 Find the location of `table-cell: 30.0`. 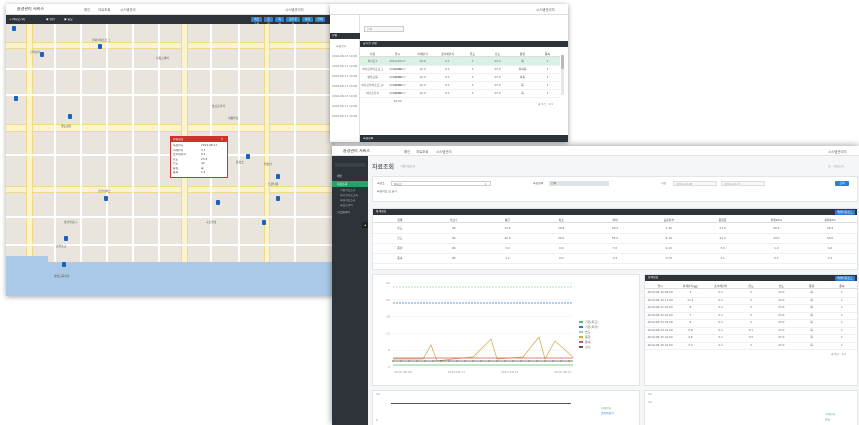

table-cell: 30.0 is located at coordinates (561, 238).